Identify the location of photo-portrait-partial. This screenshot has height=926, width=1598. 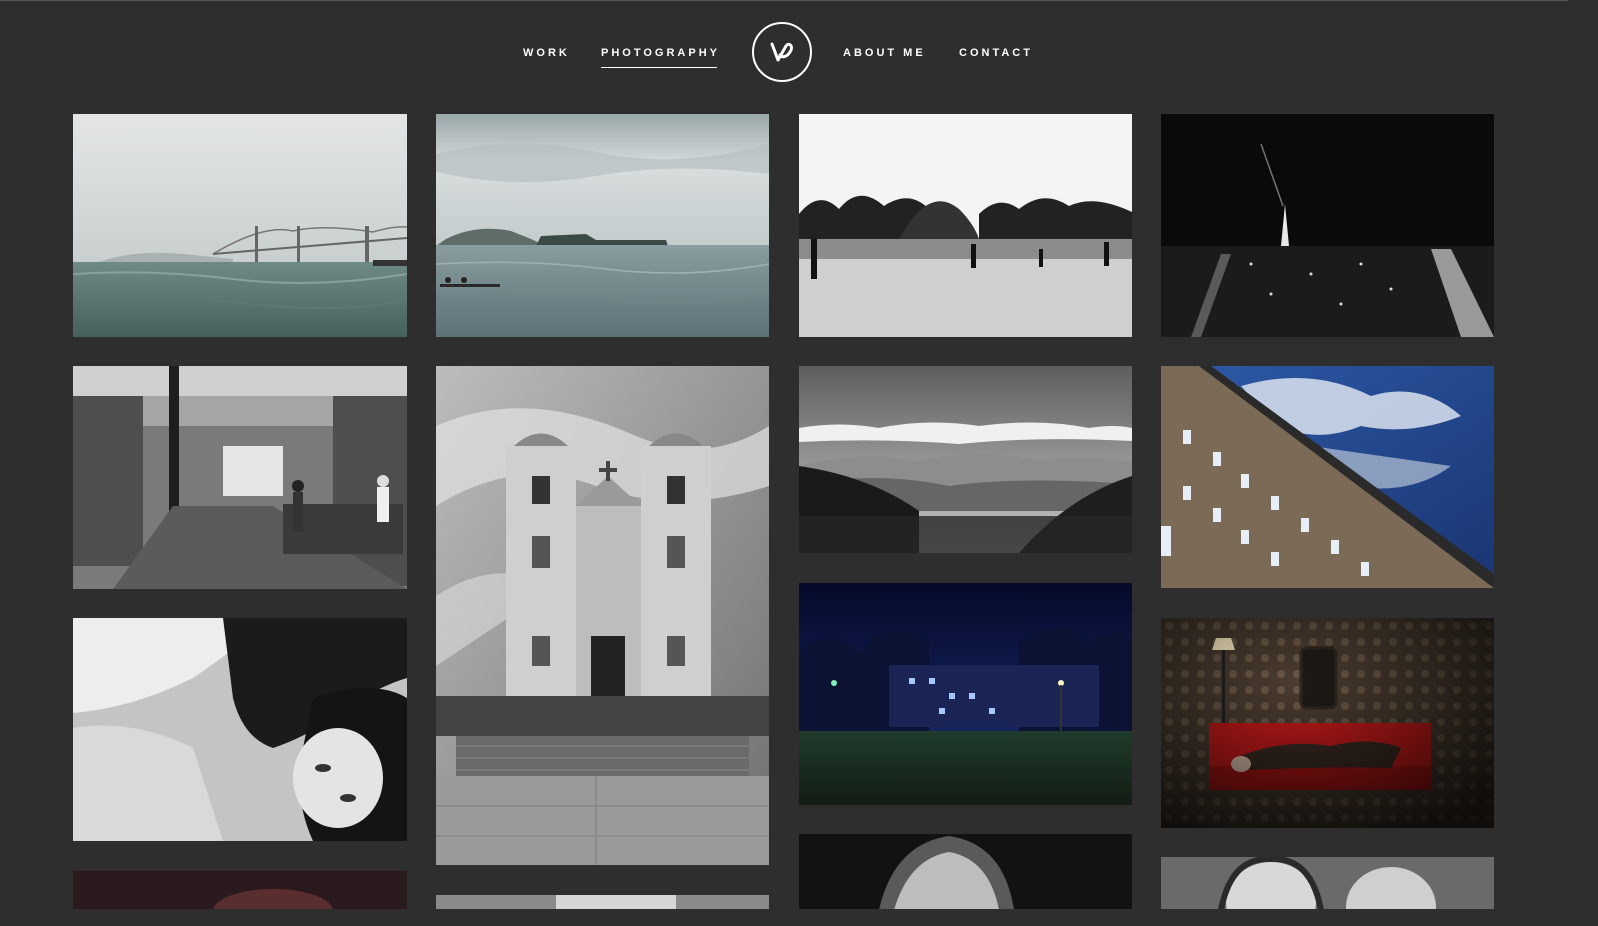
(240, 890).